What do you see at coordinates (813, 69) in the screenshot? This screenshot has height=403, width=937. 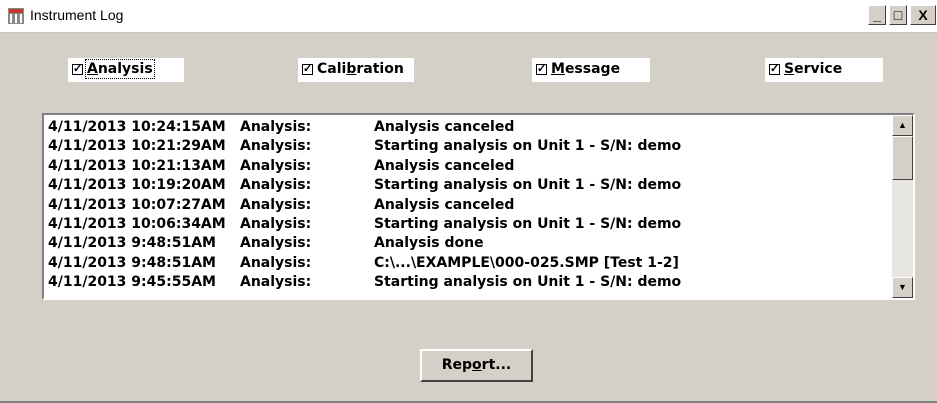 I see `filter-service-label: Service` at bounding box center [813, 69].